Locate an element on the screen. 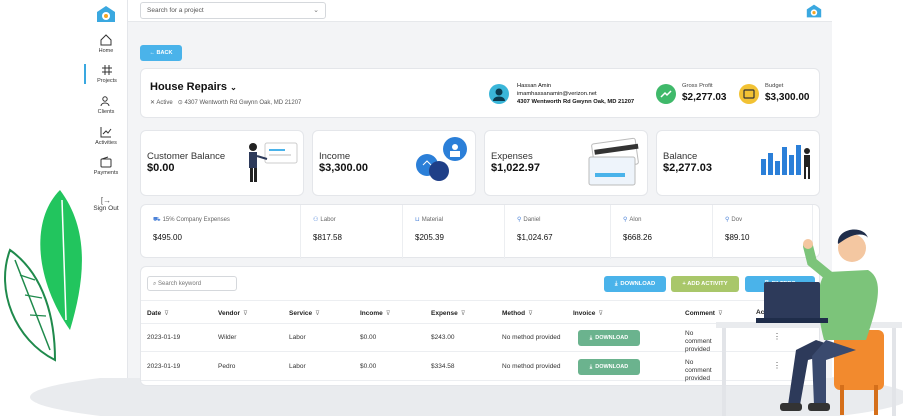 The height and width of the screenshot is (416, 903). download-button: ⤓ DOWNLOAD is located at coordinates (635, 284).